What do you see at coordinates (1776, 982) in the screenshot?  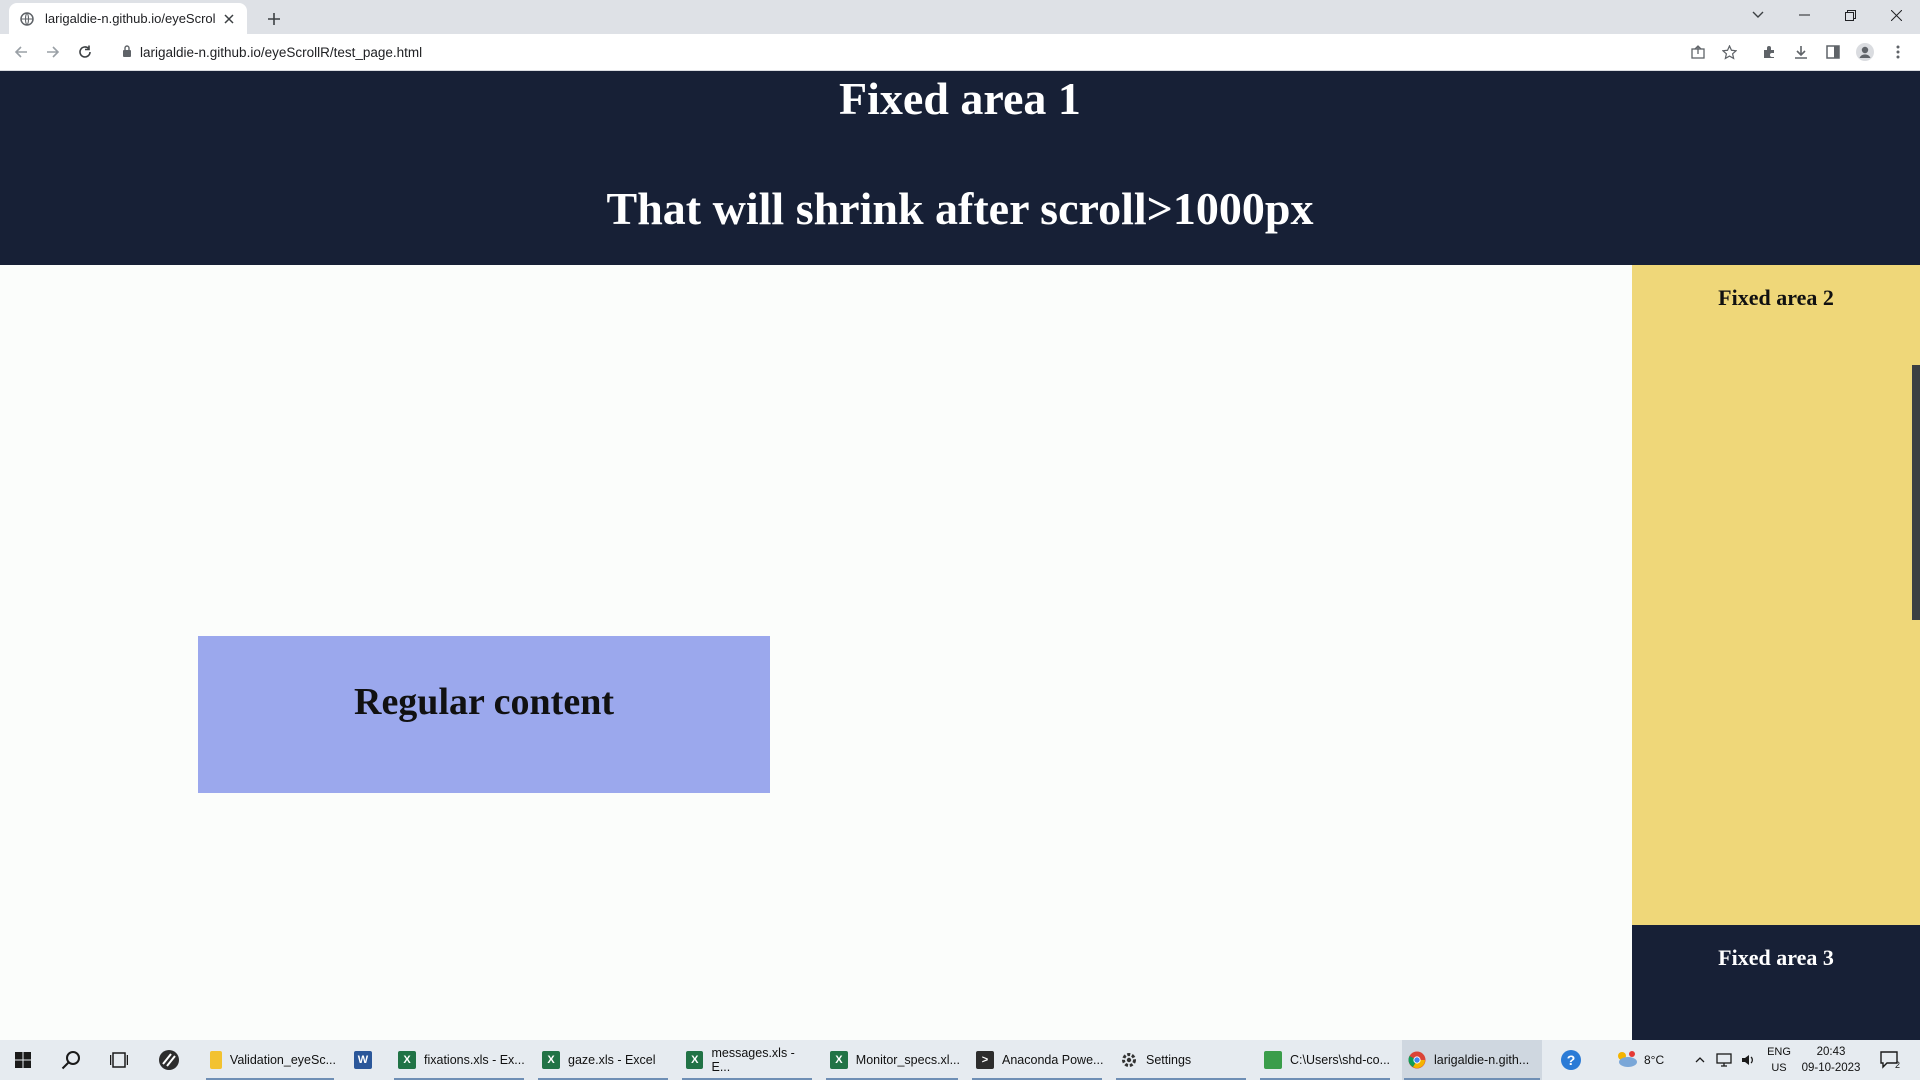 I see `fixed-area-3: Fixed area 3` at bounding box center [1776, 982].